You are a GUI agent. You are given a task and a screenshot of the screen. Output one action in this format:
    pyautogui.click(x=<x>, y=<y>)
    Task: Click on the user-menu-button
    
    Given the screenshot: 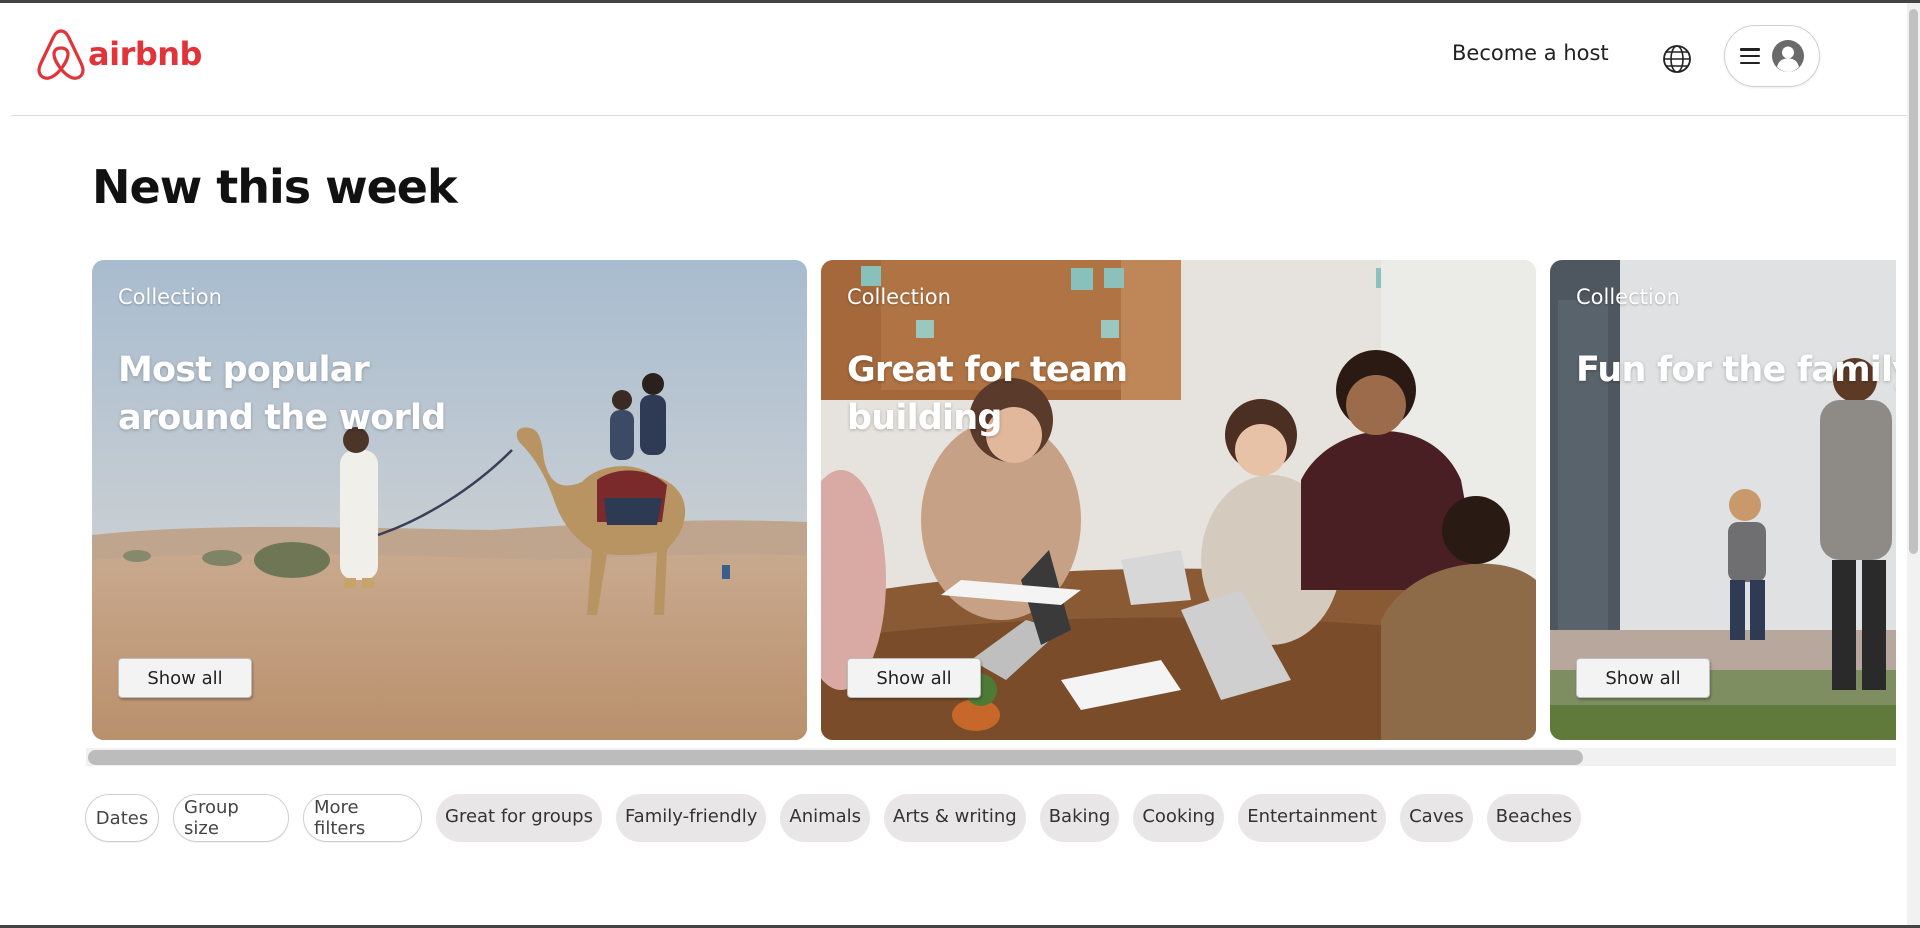 What is the action you would take?
    pyautogui.click(x=1772, y=56)
    